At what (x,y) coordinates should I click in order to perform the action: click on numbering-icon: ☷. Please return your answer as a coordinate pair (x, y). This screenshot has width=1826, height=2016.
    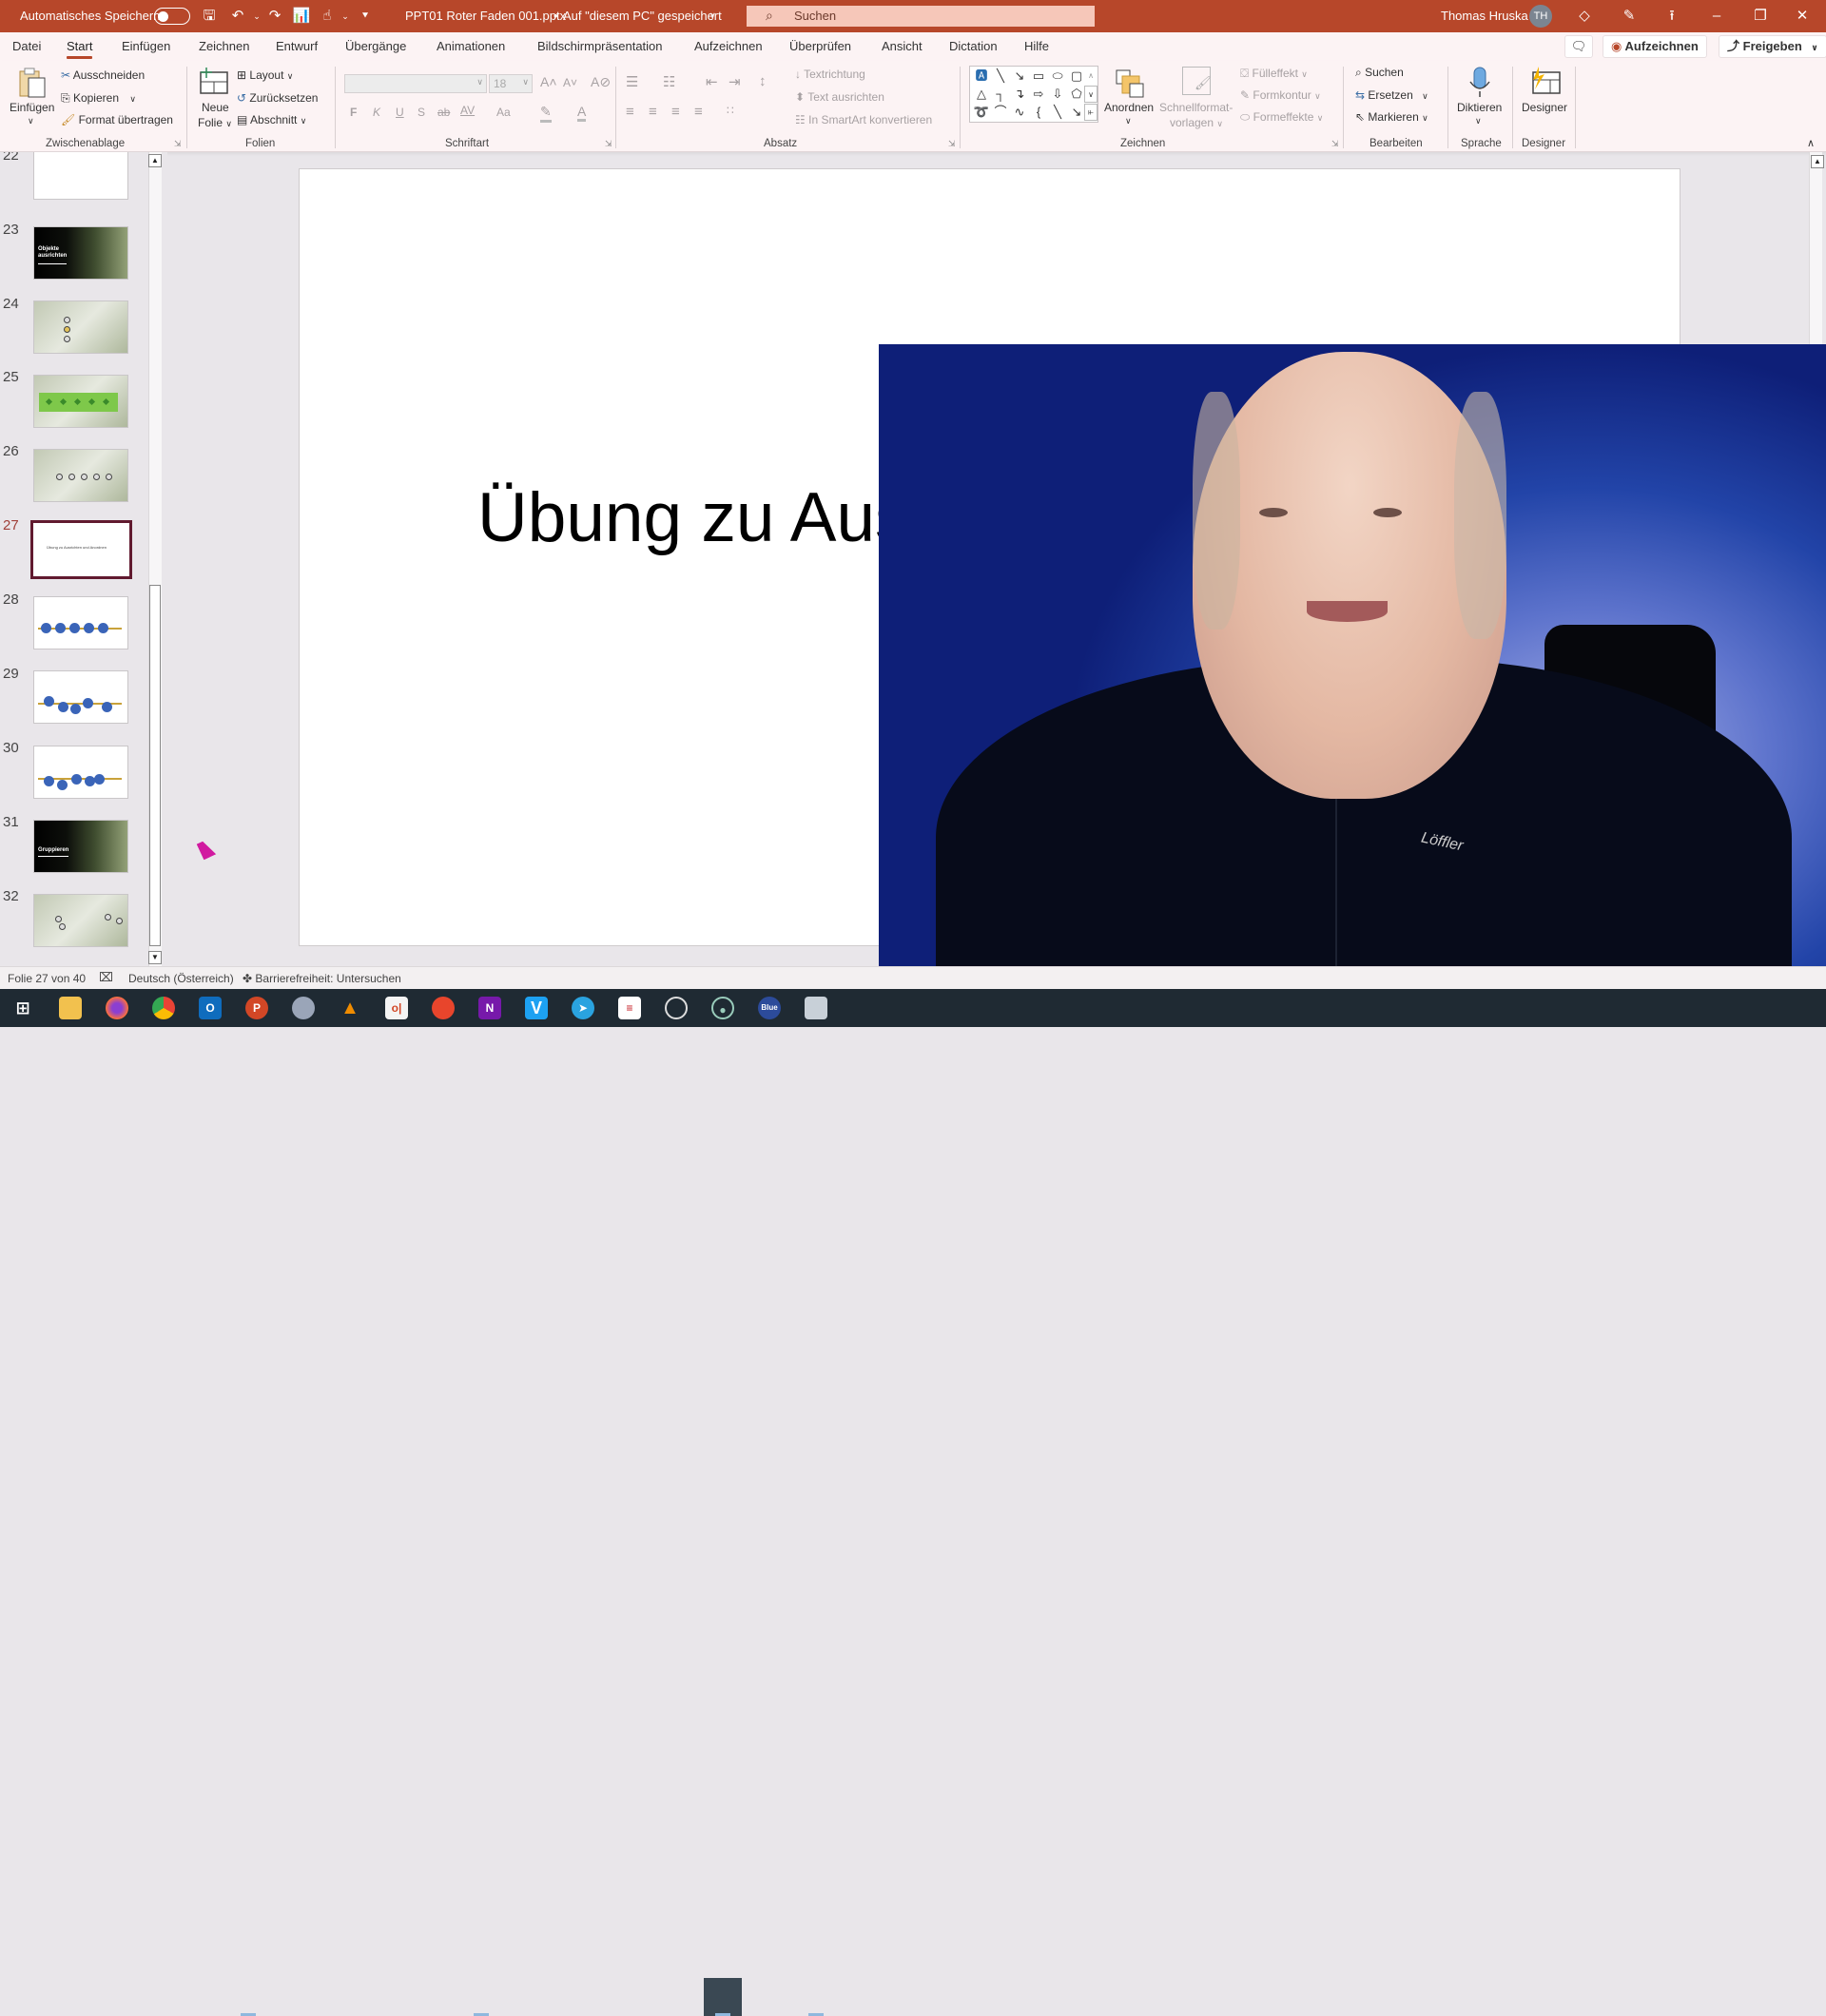
    Looking at the image, I should click on (669, 81).